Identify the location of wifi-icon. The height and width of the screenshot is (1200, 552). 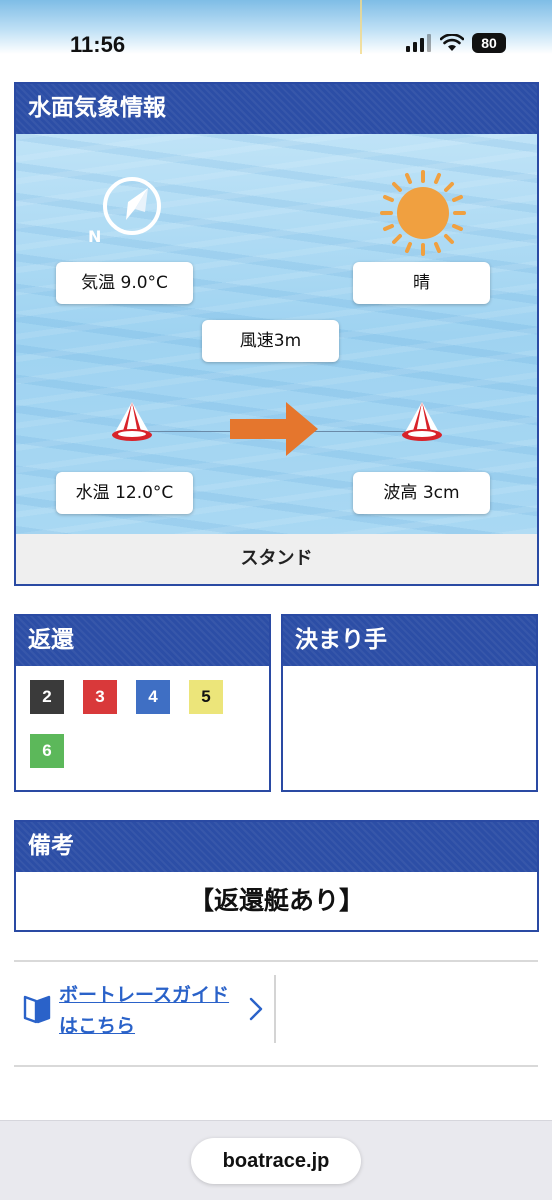
(452, 42).